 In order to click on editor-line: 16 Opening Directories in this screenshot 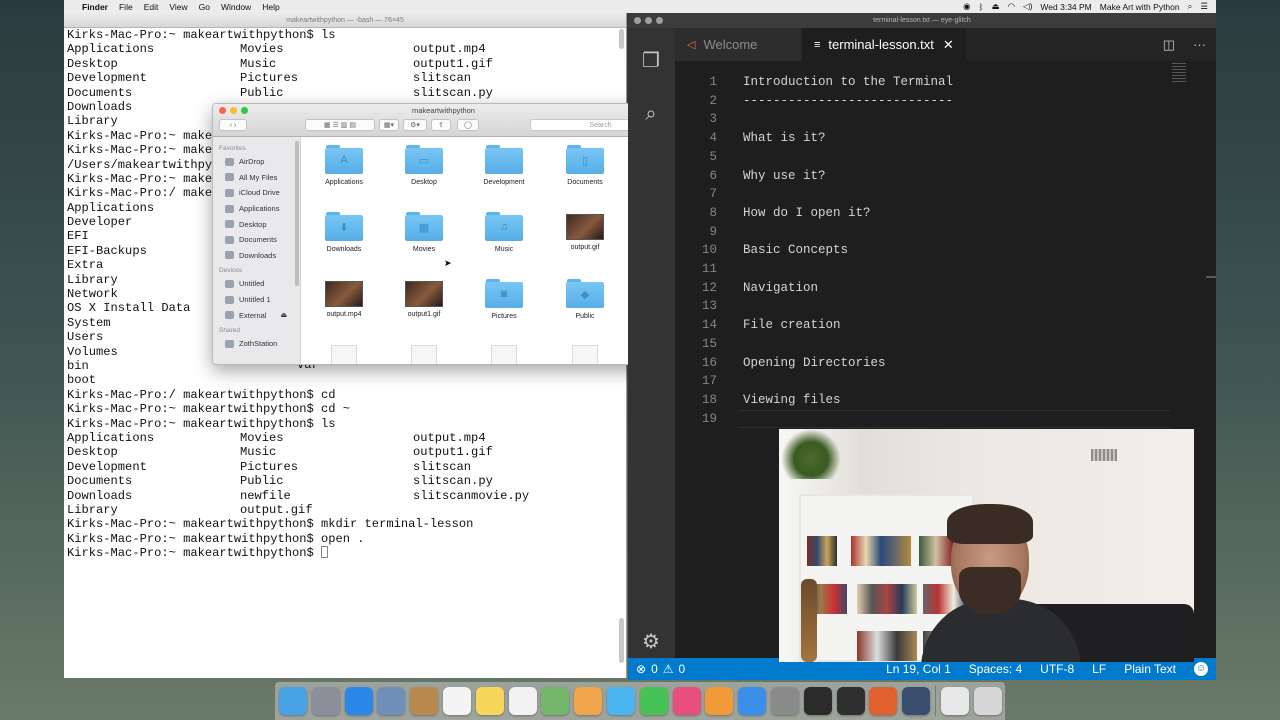, I will do `click(945, 365)`.